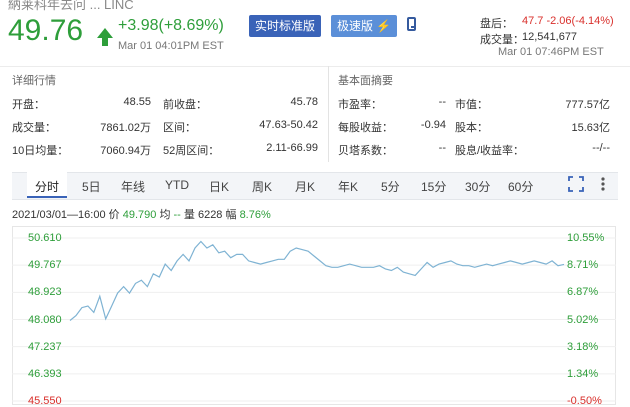 This screenshot has width=630, height=407. What do you see at coordinates (584, 401) in the screenshot?
I see `y-tick-label-right: -0.50%` at bounding box center [584, 401].